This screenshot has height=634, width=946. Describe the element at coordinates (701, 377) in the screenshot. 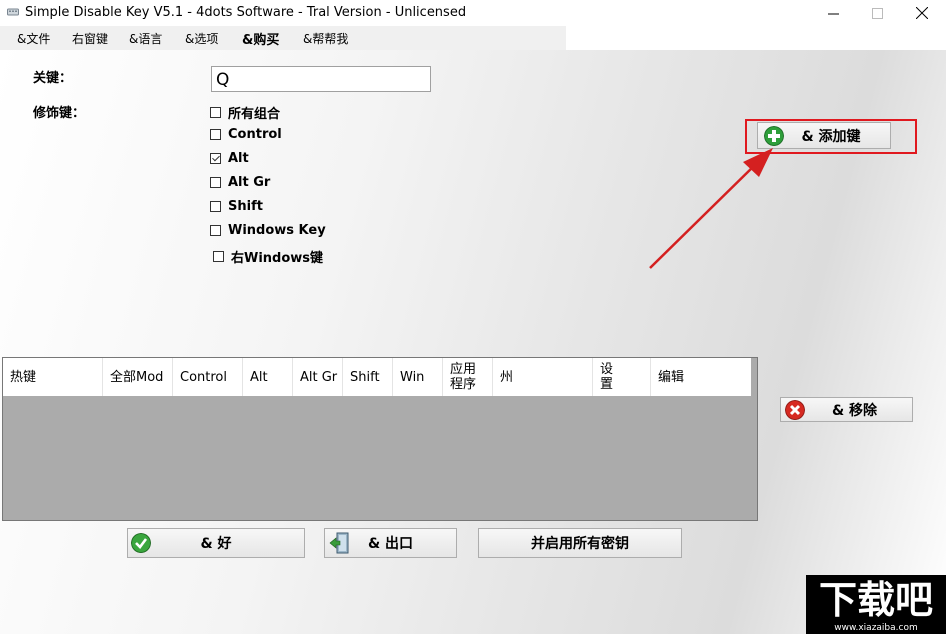

I see `col-edit: 编辑` at that location.